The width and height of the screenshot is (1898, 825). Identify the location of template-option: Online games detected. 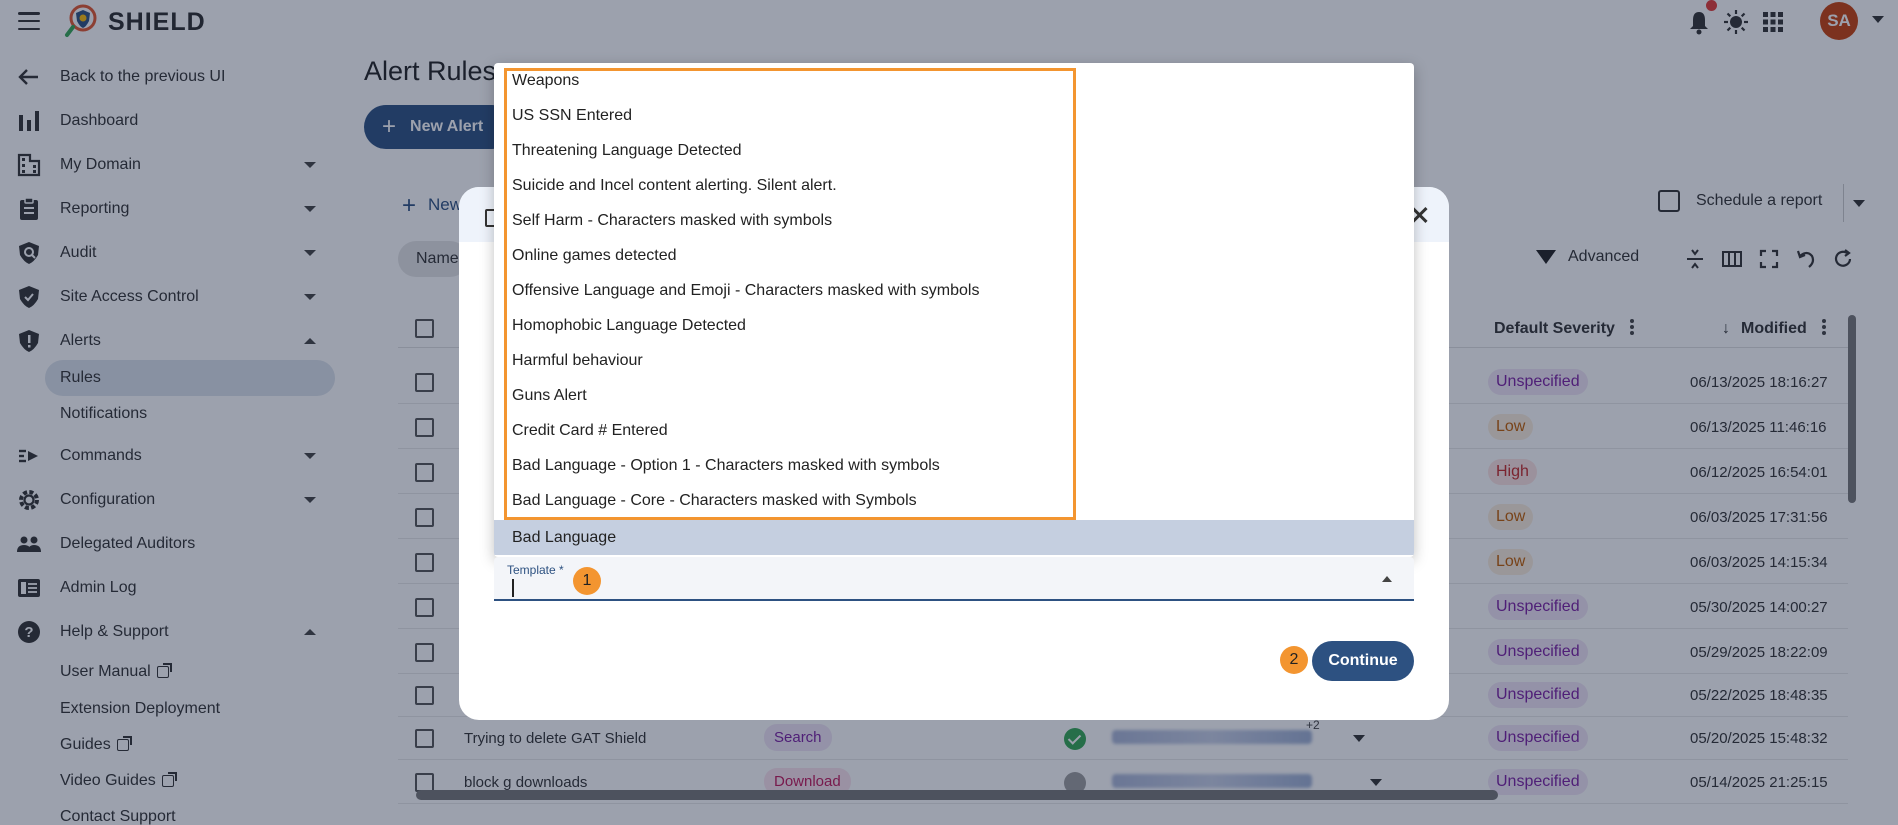
(954, 255).